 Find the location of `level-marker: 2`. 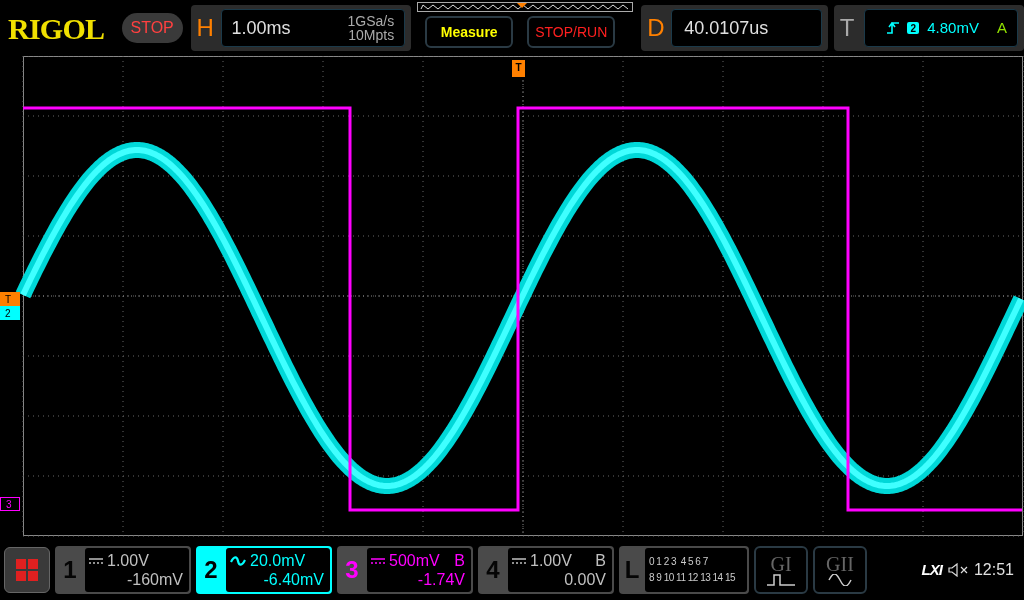

level-marker: 2 is located at coordinates (10, 313).